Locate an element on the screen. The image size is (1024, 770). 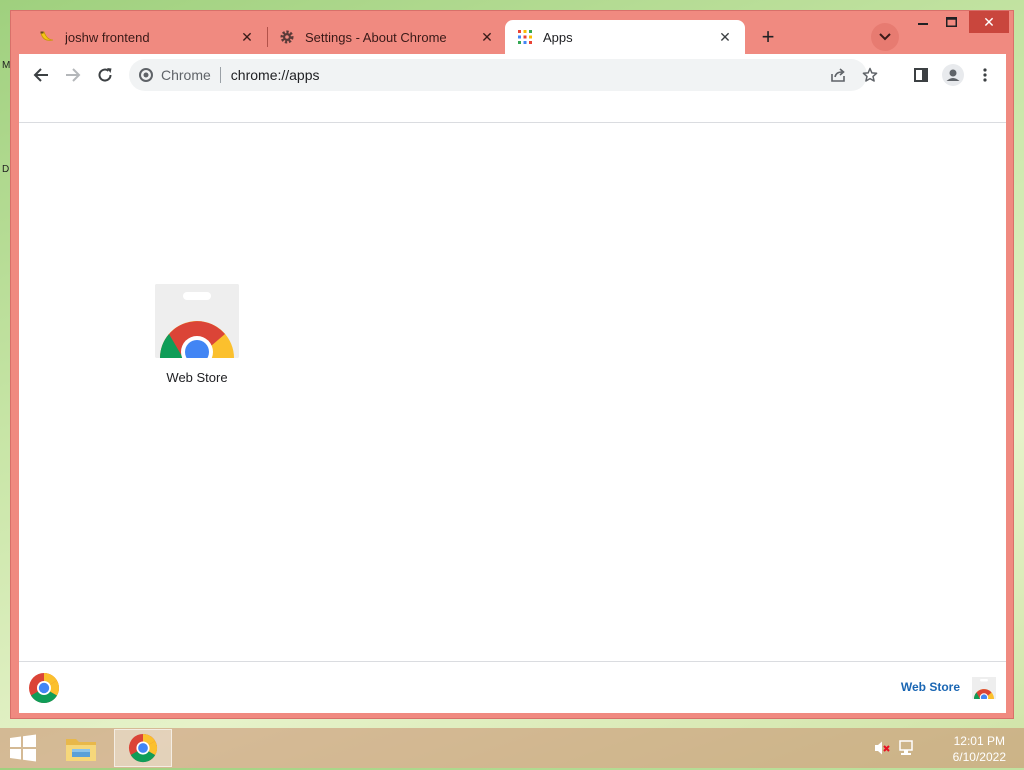
file-explorer-button is located at coordinates (81, 748).